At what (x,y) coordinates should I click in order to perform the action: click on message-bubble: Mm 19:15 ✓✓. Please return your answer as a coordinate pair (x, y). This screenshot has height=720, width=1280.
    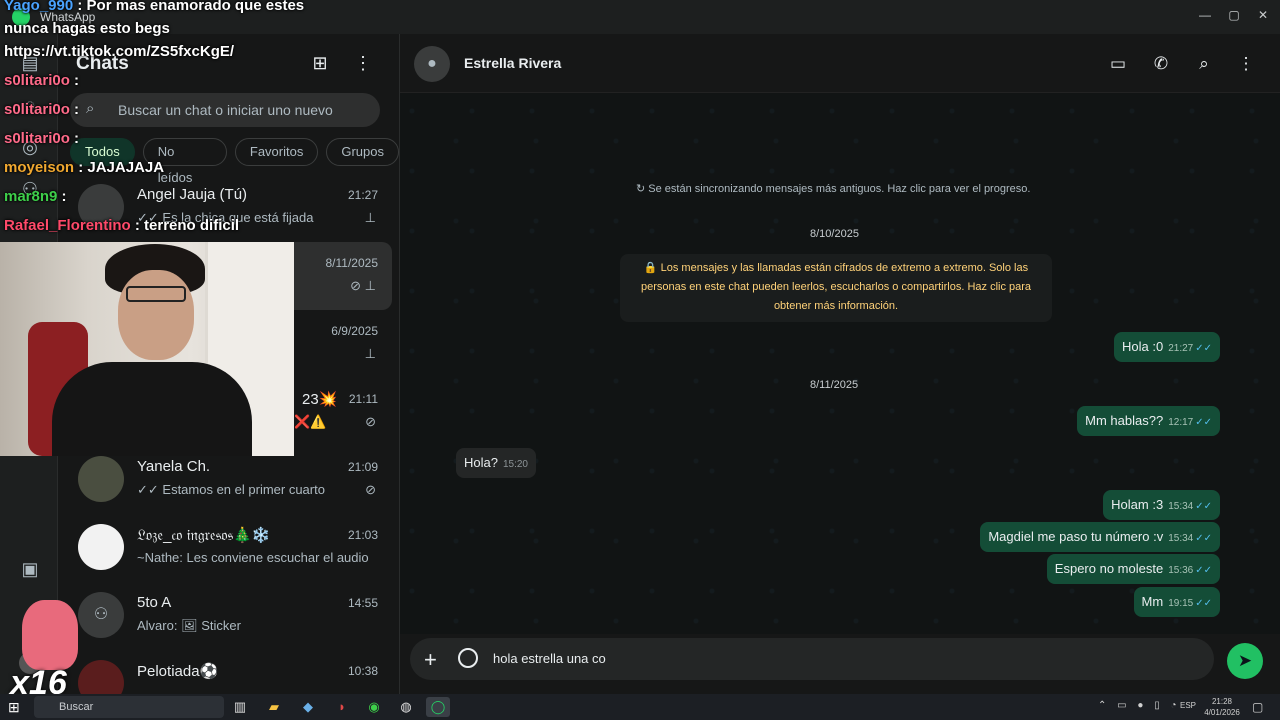
    Looking at the image, I should click on (1176, 602).